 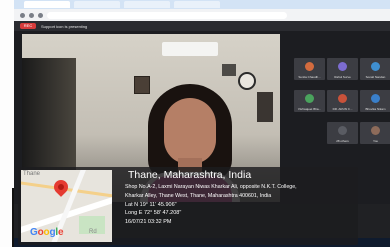 What do you see at coordinates (28, 26) in the screenshot?
I see `recording-badge: REC` at bounding box center [28, 26].